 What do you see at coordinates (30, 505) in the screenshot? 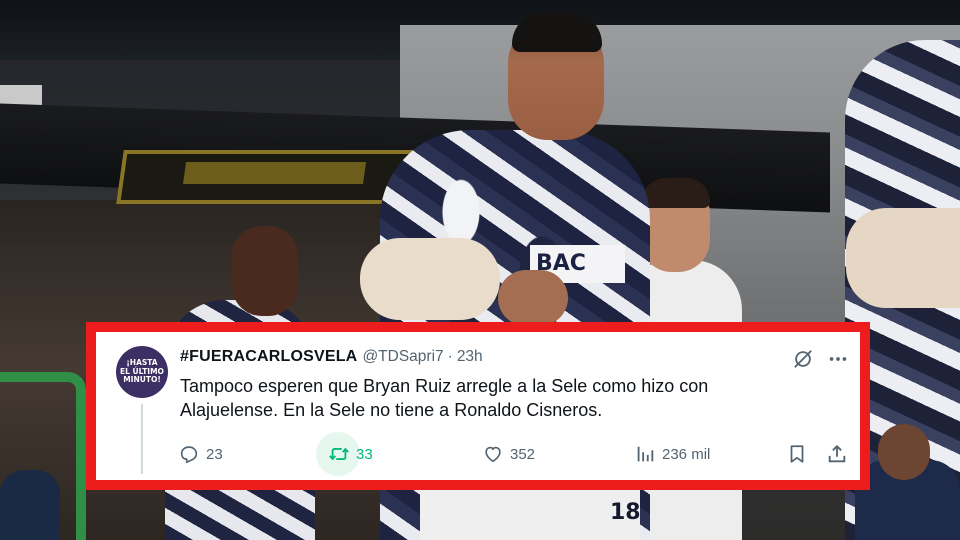
I see `bottom-left-person` at bounding box center [30, 505].